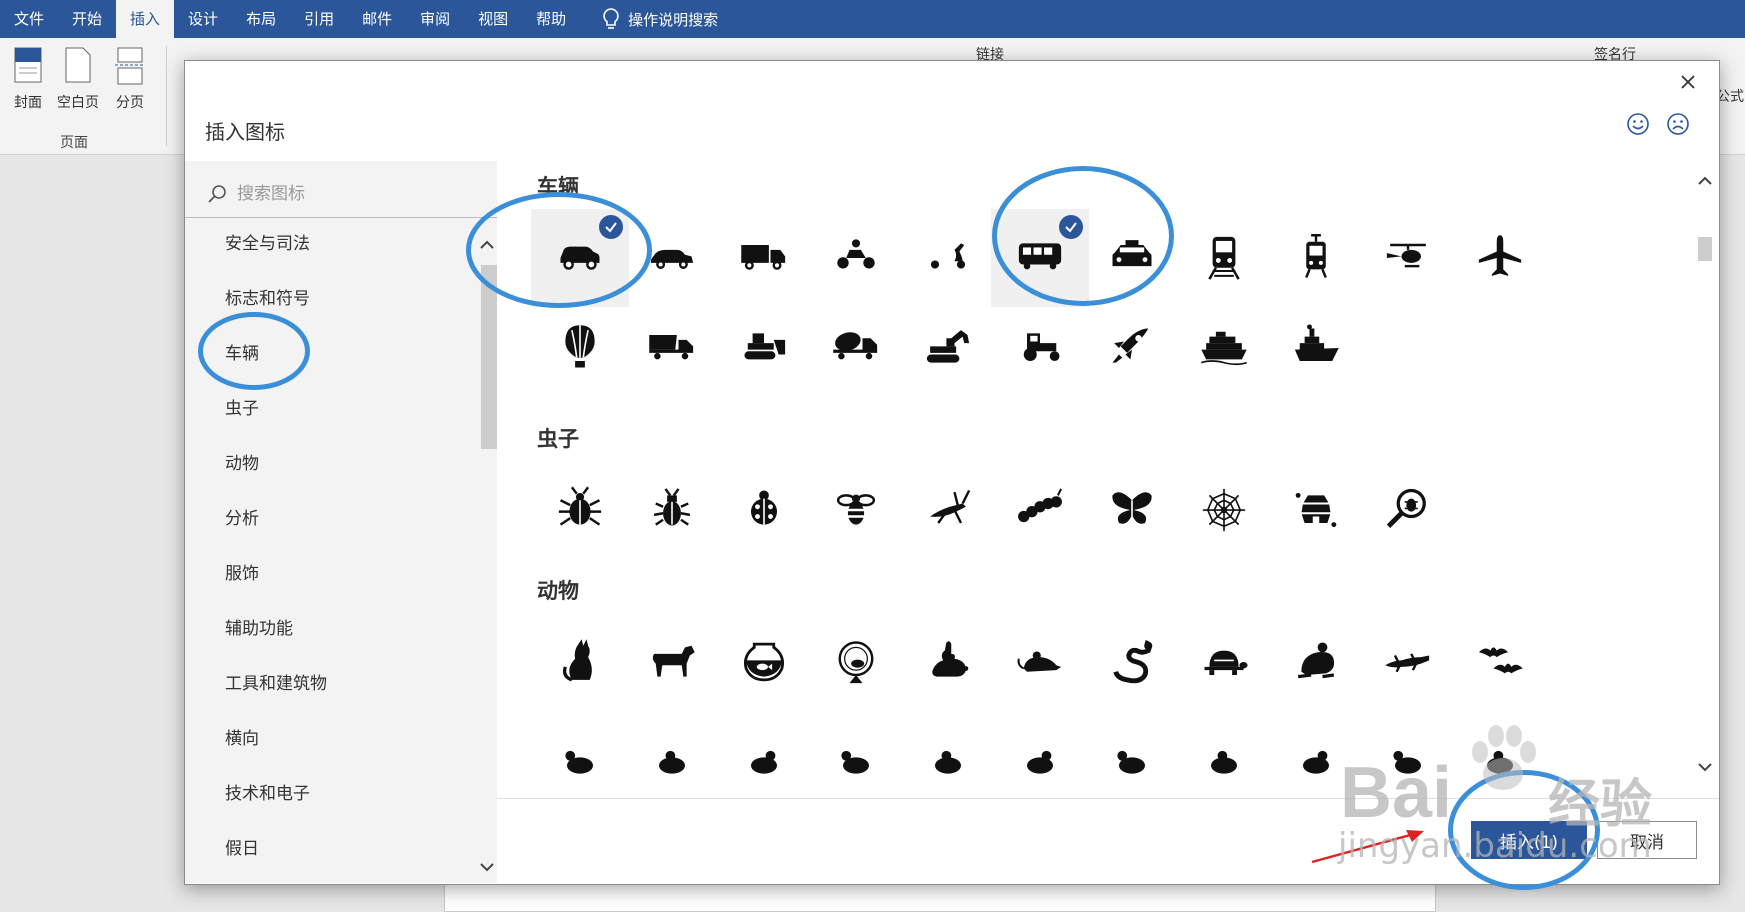  What do you see at coordinates (28, 79) in the screenshot?
I see `cover-page-button: 封面` at bounding box center [28, 79].